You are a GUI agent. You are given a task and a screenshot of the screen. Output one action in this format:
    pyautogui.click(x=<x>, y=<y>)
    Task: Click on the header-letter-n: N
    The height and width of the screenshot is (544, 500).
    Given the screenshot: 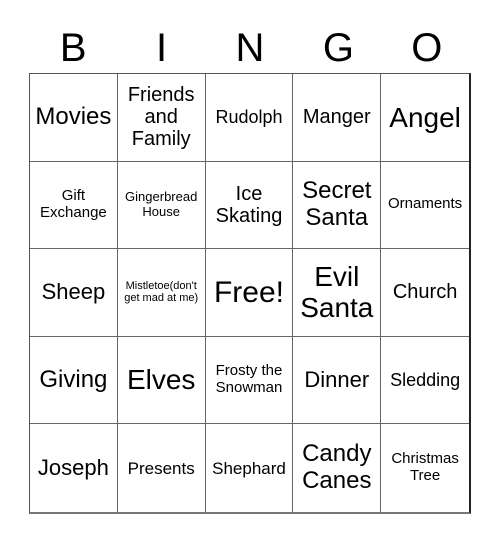 What is the action you would take?
    pyautogui.click(x=250, y=48)
    